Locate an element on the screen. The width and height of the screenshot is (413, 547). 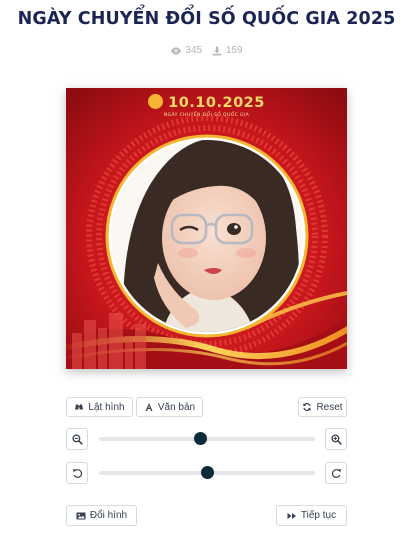
flip-image-button: Lật hình is located at coordinates (99, 407).